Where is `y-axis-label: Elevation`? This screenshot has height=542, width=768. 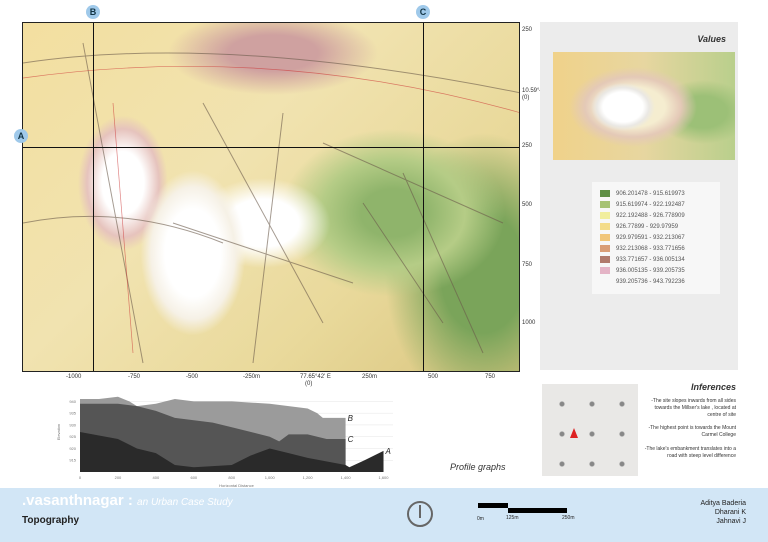
y-axis-label: Elevation is located at coordinates (58, 432).